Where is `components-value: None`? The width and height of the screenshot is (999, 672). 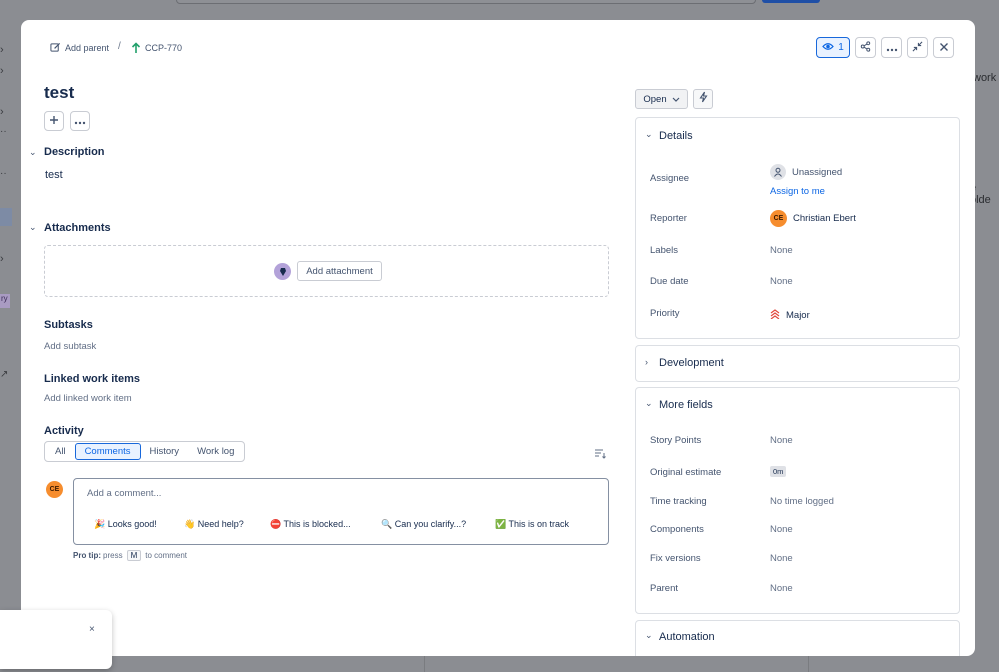
components-value: None is located at coordinates (781, 529).